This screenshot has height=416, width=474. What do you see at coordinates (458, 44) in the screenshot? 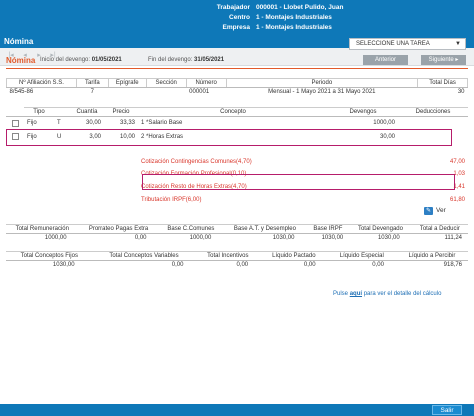
I see `chevron-down-icon: ▼` at bounding box center [458, 44].